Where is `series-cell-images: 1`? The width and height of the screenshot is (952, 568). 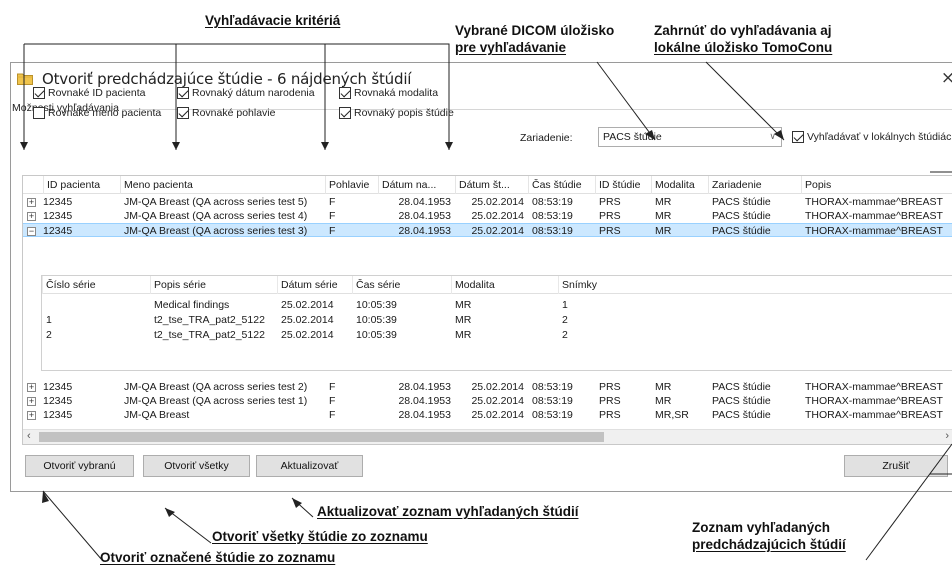
series-cell-images: 1 is located at coordinates (565, 305).